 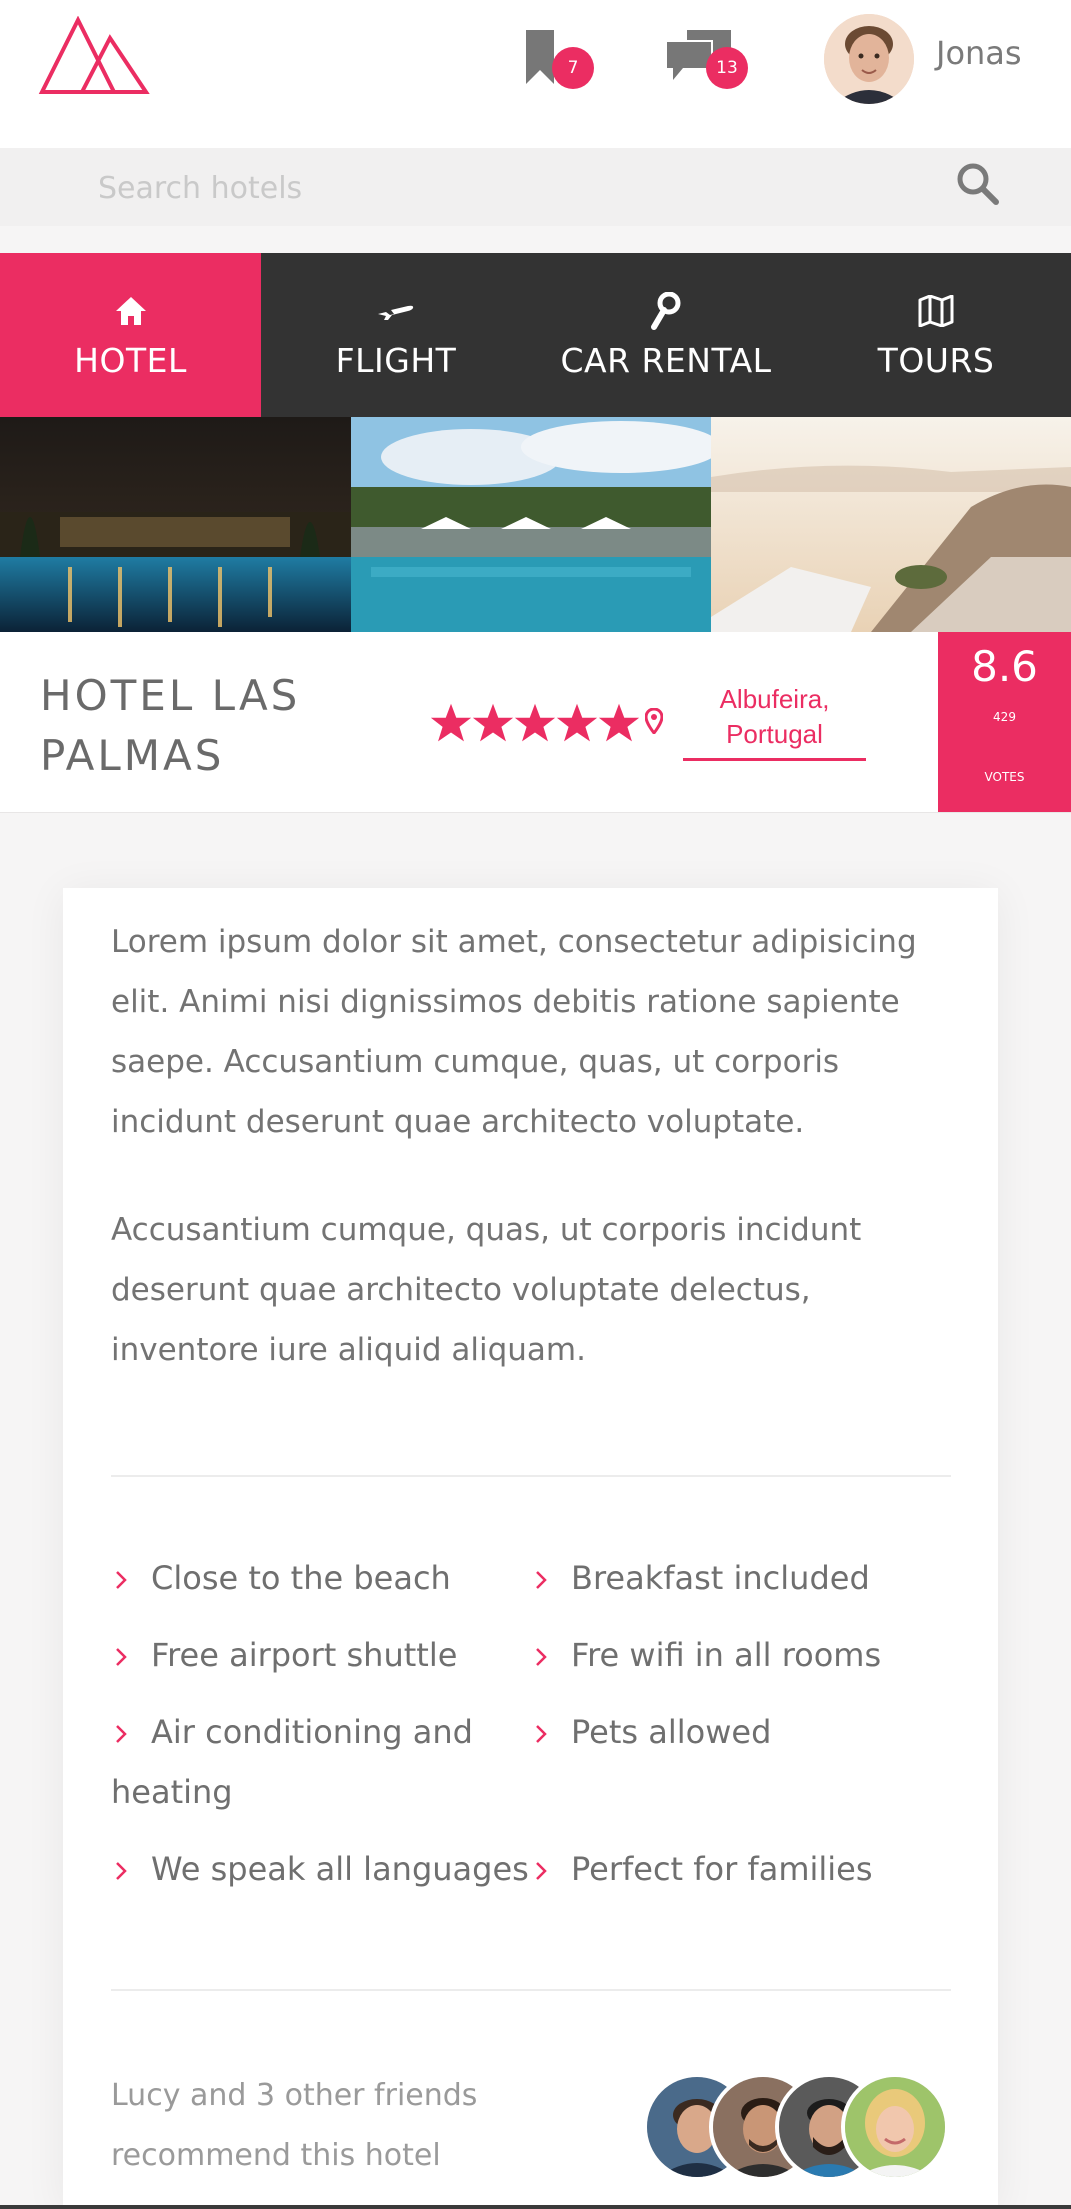 What do you see at coordinates (741, 1732) in the screenshot?
I see `feature-item: Pets allowed` at bounding box center [741, 1732].